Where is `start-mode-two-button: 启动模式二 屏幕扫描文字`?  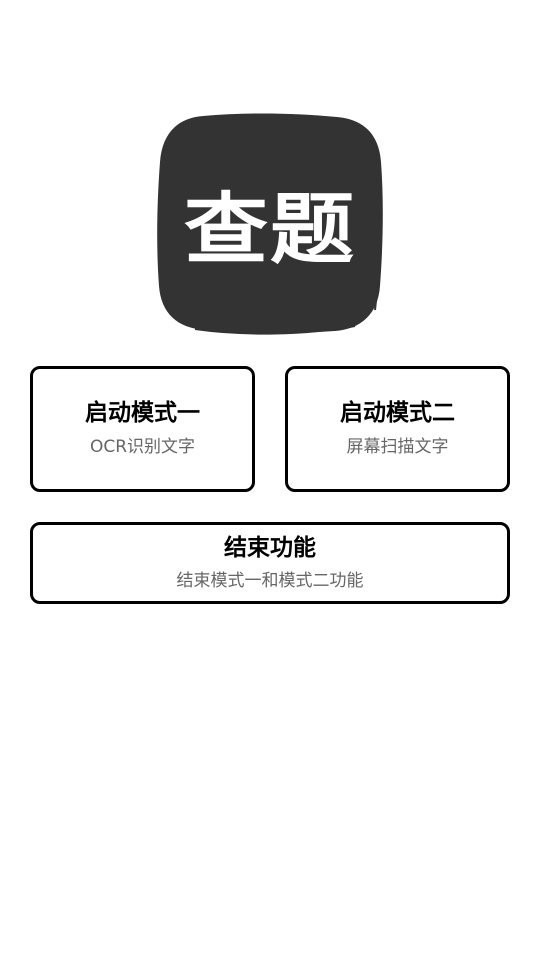 start-mode-two-button: 启动模式二 屏幕扫描文字 is located at coordinates (397, 429).